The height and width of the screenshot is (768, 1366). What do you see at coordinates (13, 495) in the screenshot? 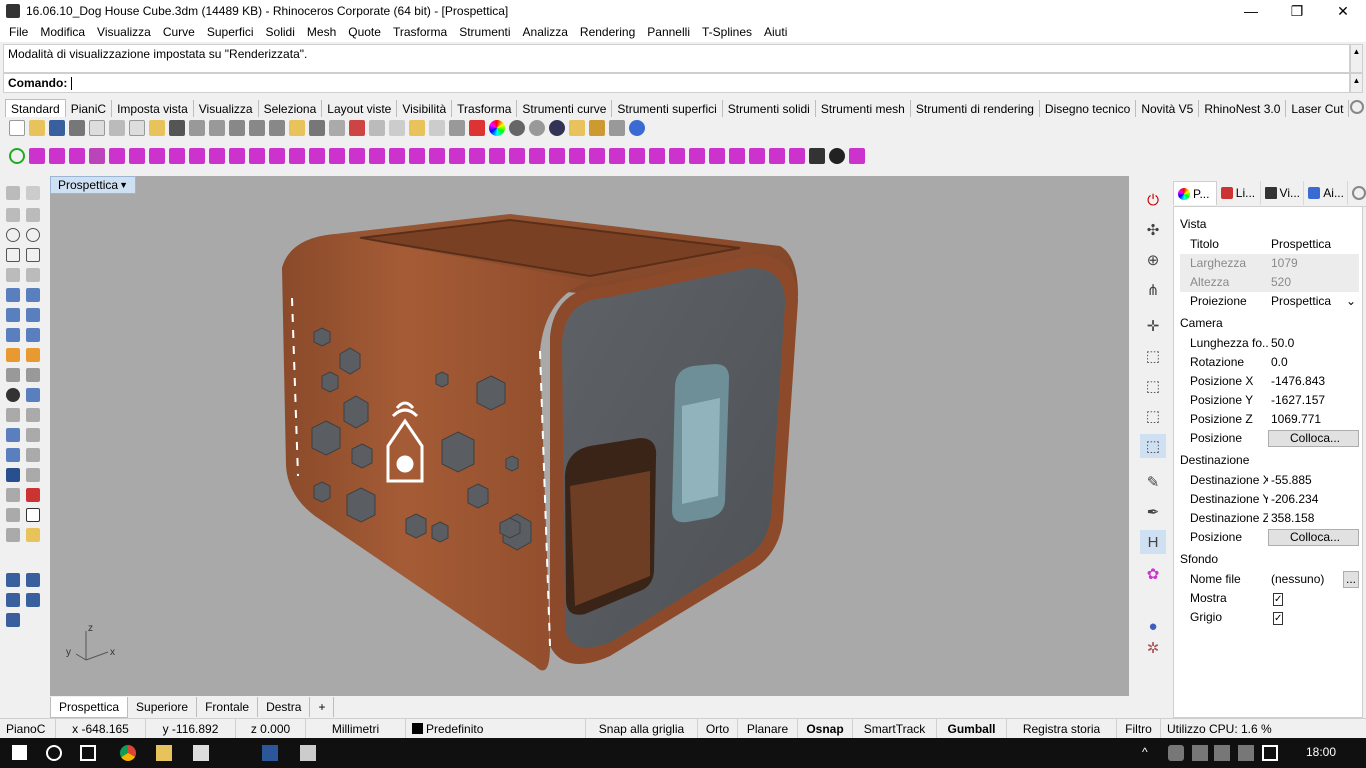
I see `array-icon` at bounding box center [13, 495].